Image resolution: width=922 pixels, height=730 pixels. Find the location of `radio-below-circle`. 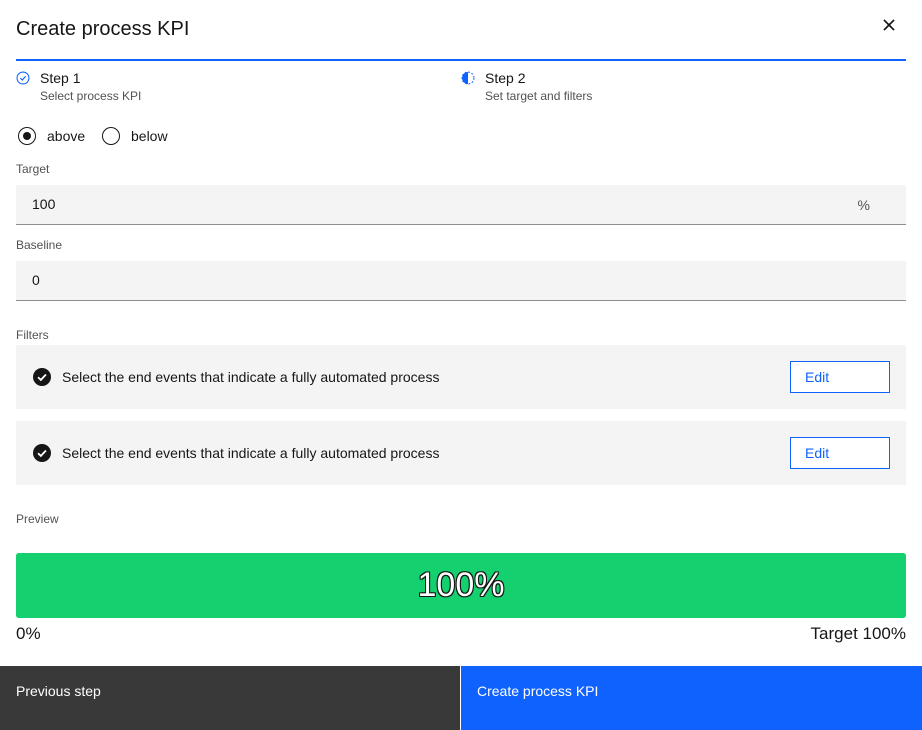

radio-below-circle is located at coordinates (111, 136).